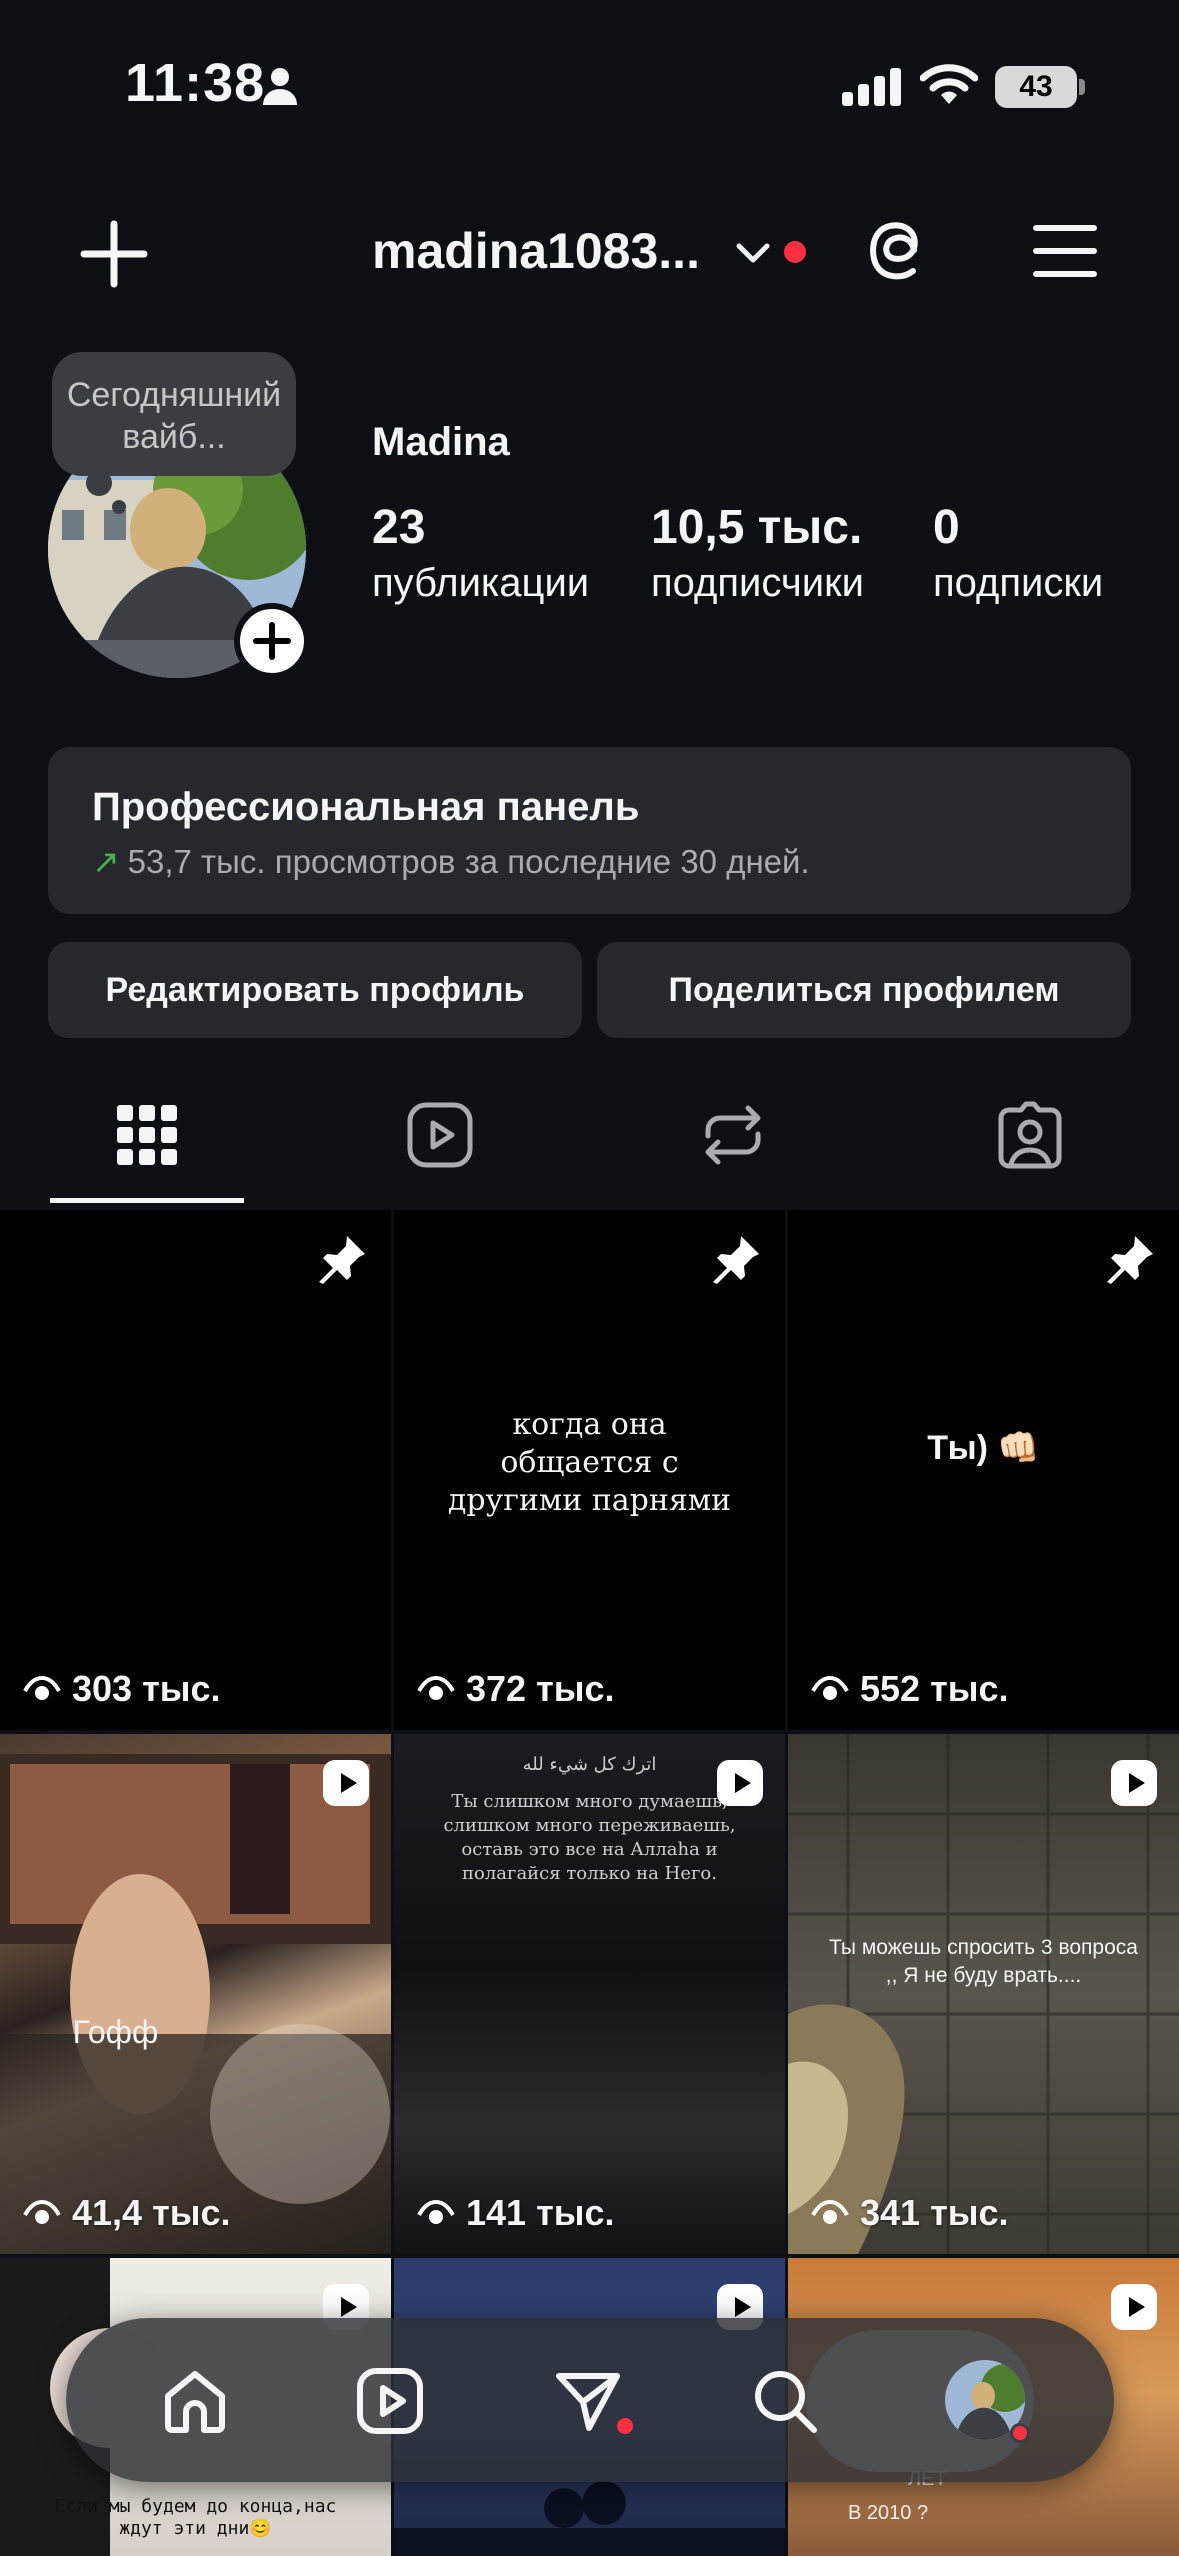 Image resolution: width=1179 pixels, height=2556 pixels. Describe the element at coordinates (733, 1135) in the screenshot. I see `reposts-tab-icon` at that location.